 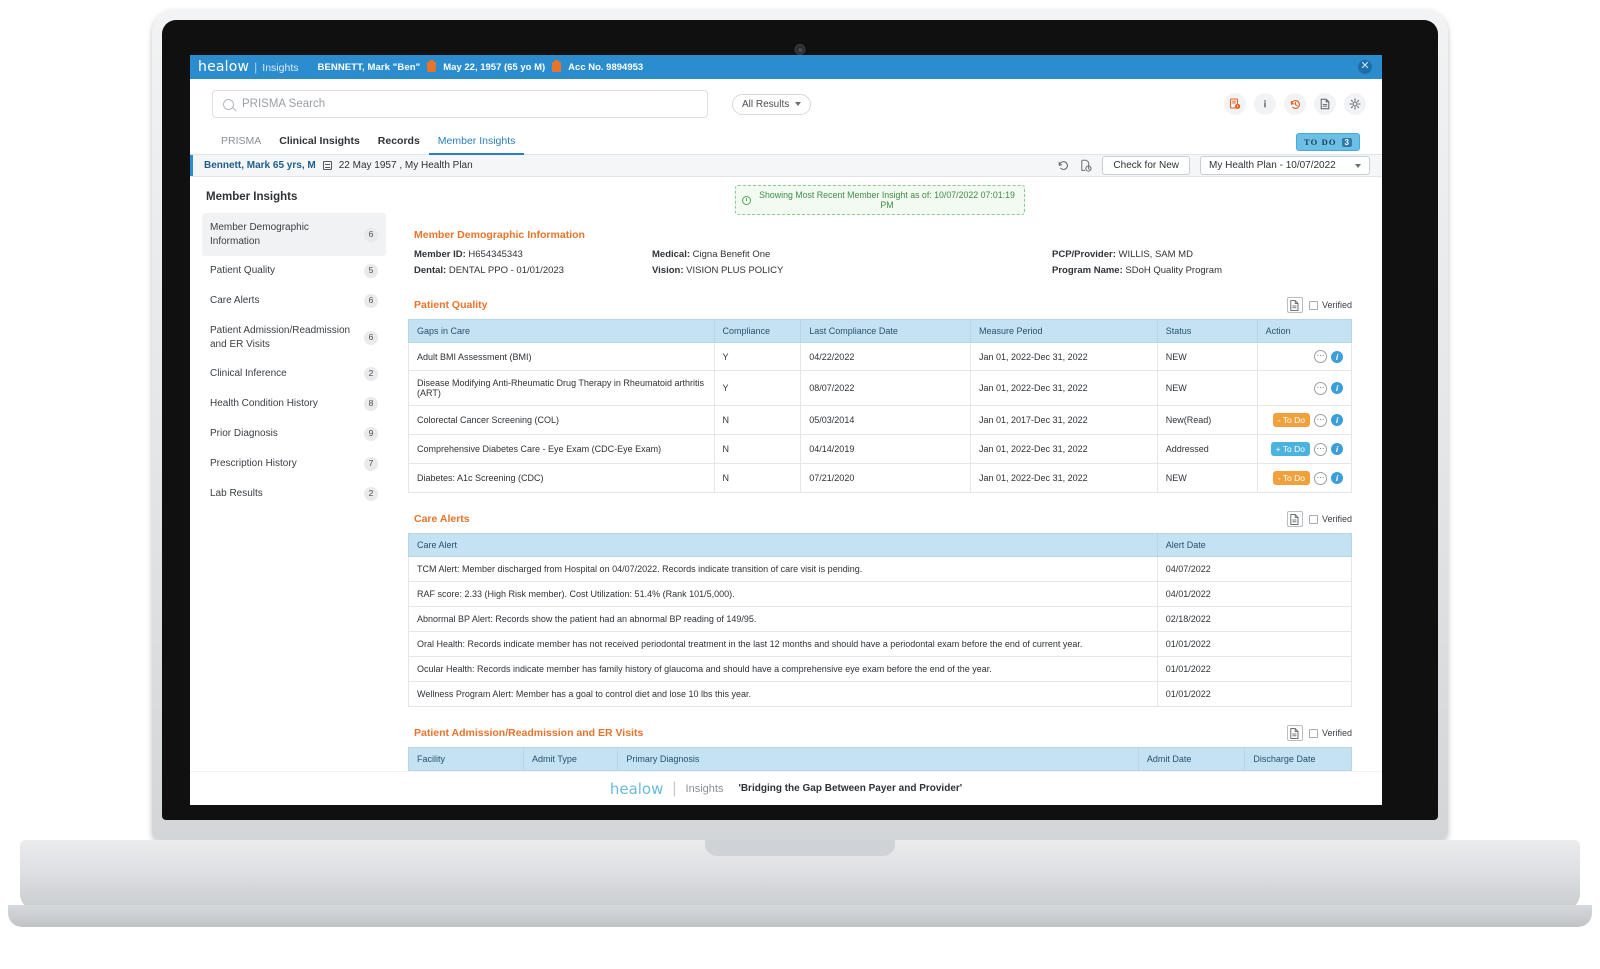 I want to click on cell-last-date: 04/14/2019, so click(x=886, y=449).